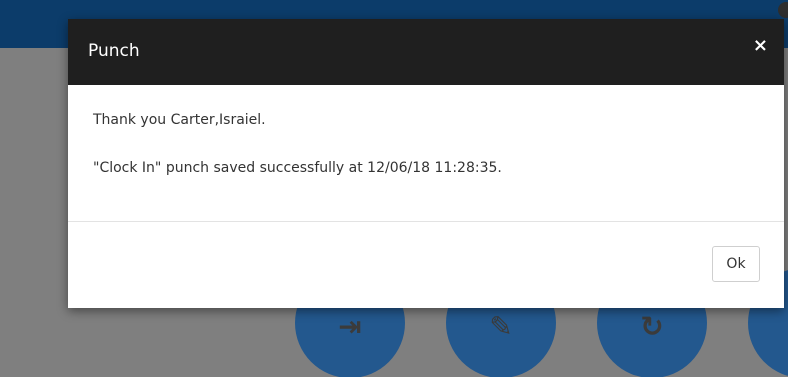 This screenshot has height=377, width=788. What do you see at coordinates (783, 10) in the screenshot?
I see `user-icon` at bounding box center [783, 10].